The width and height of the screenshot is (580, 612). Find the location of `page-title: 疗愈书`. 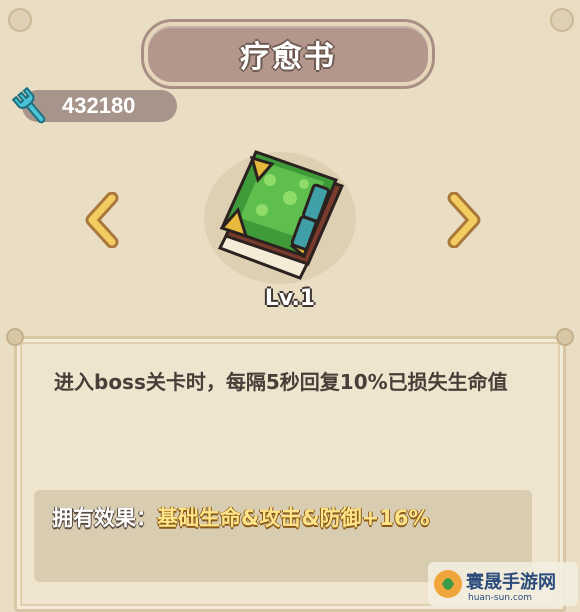

page-title: 疗愈书 is located at coordinates (288, 57).